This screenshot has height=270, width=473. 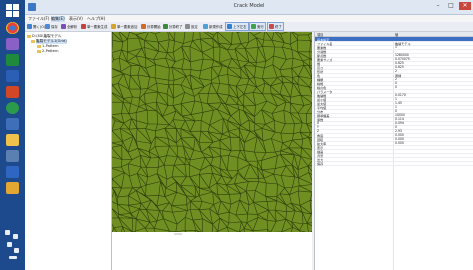 What do you see at coordinates (271, 26) in the screenshot?
I see `exit-icon` at bounding box center [271, 26].